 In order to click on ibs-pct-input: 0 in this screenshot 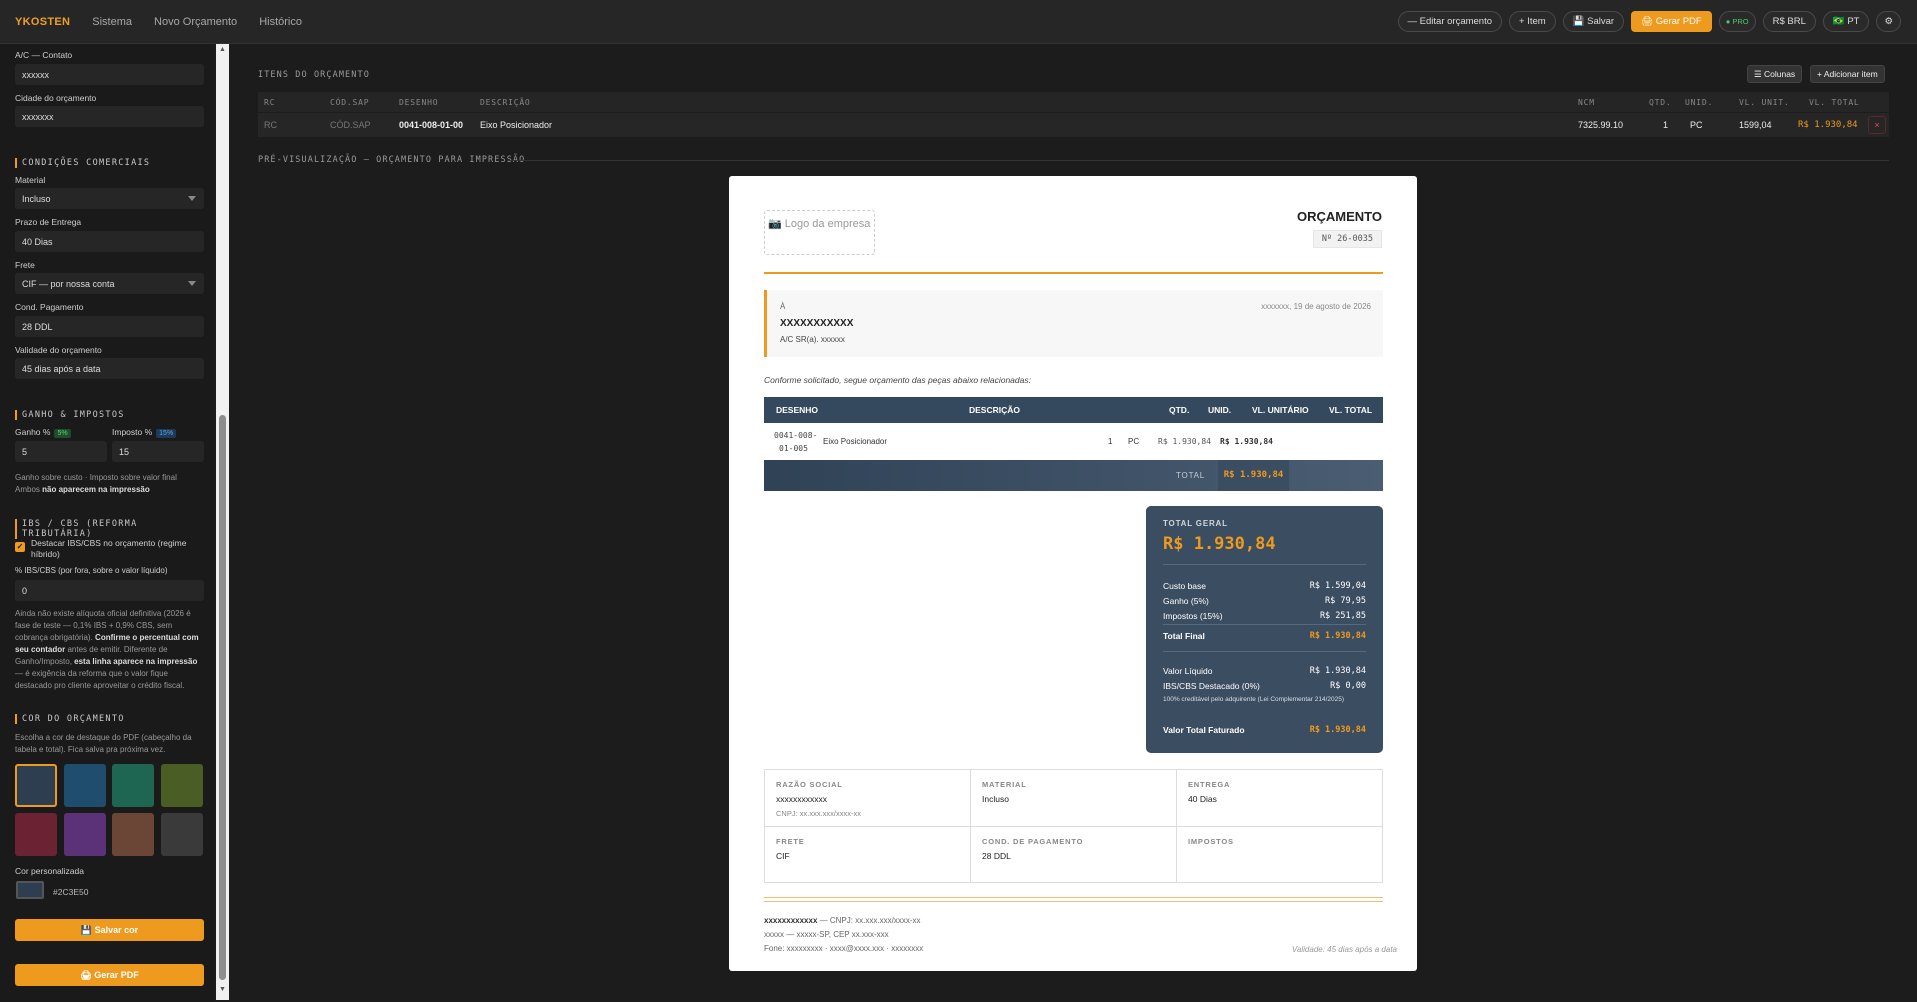, I will do `click(109, 590)`.